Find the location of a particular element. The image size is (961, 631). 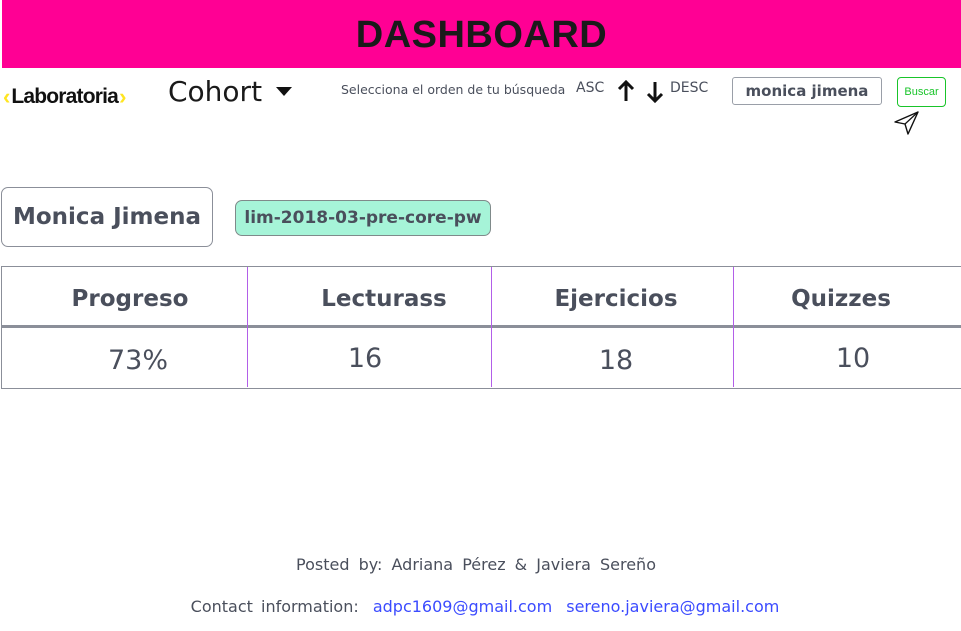

dashboard-header: DASHBOARD is located at coordinates (481, 34).